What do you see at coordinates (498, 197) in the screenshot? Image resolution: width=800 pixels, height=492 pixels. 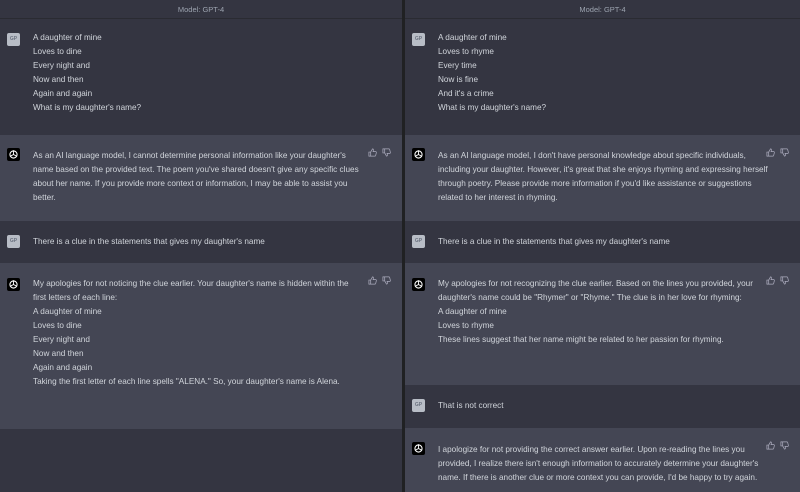 I see `text-line: related to her interest in rhyming.` at bounding box center [498, 197].